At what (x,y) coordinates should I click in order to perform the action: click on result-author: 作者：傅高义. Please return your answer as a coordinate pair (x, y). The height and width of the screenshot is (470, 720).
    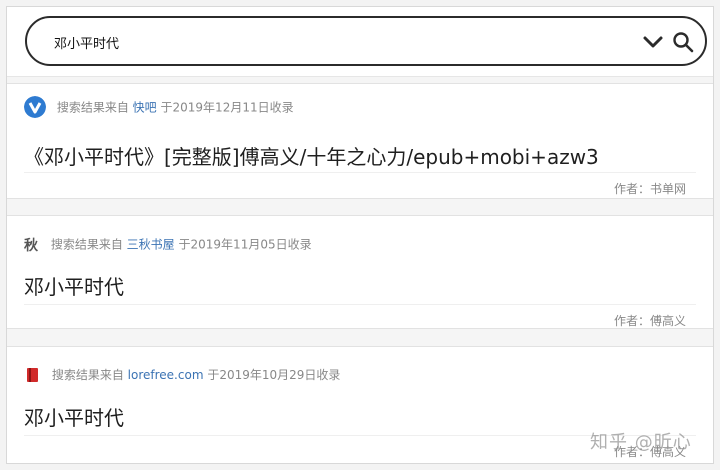
    Looking at the image, I should click on (649, 321).